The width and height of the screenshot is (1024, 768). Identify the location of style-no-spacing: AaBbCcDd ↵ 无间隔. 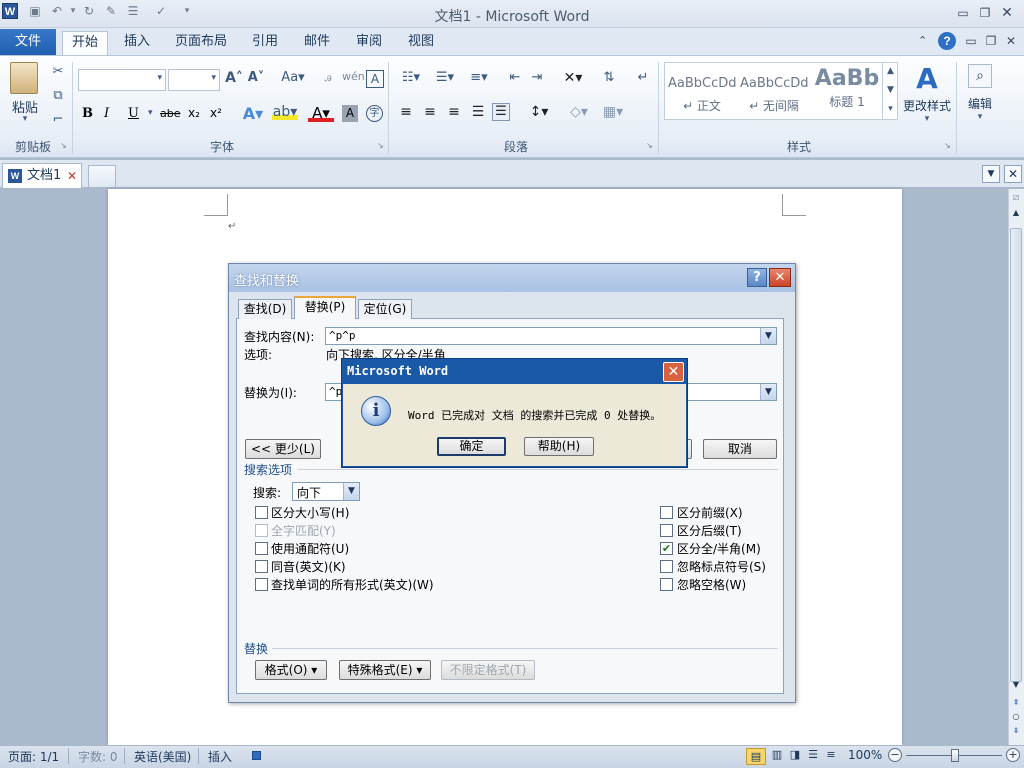
(774, 92).